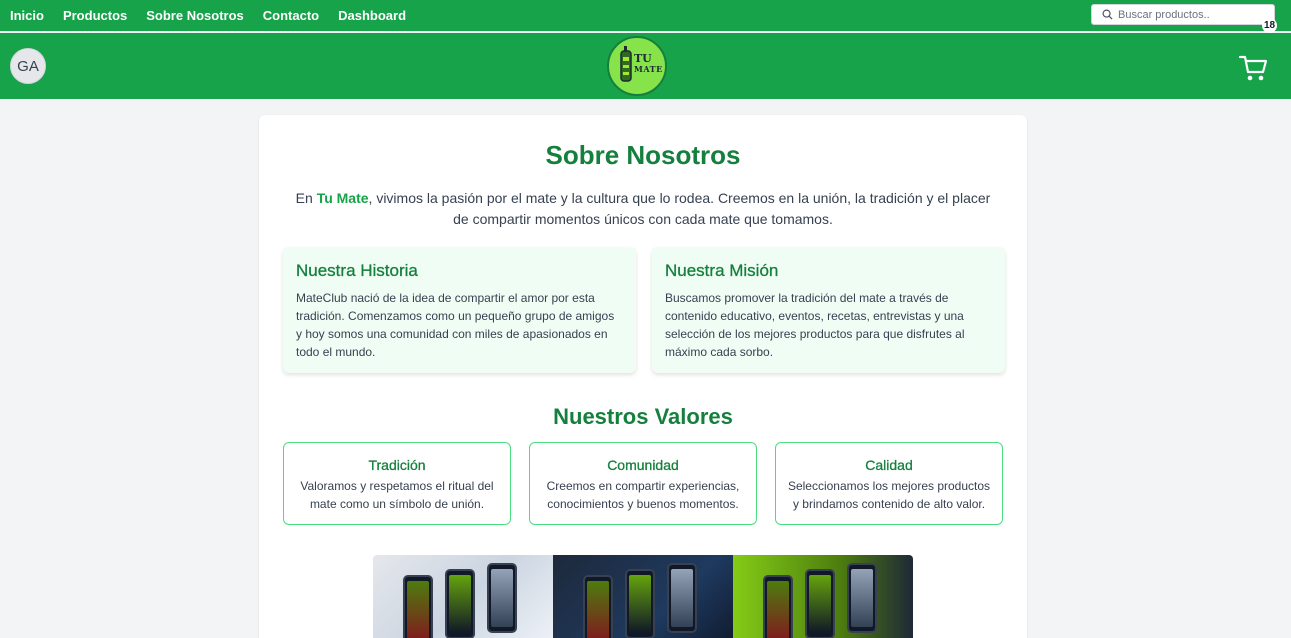 The image size is (1291, 638). Describe the element at coordinates (643, 465) in the screenshot. I see `value-title: Comunidad` at that location.